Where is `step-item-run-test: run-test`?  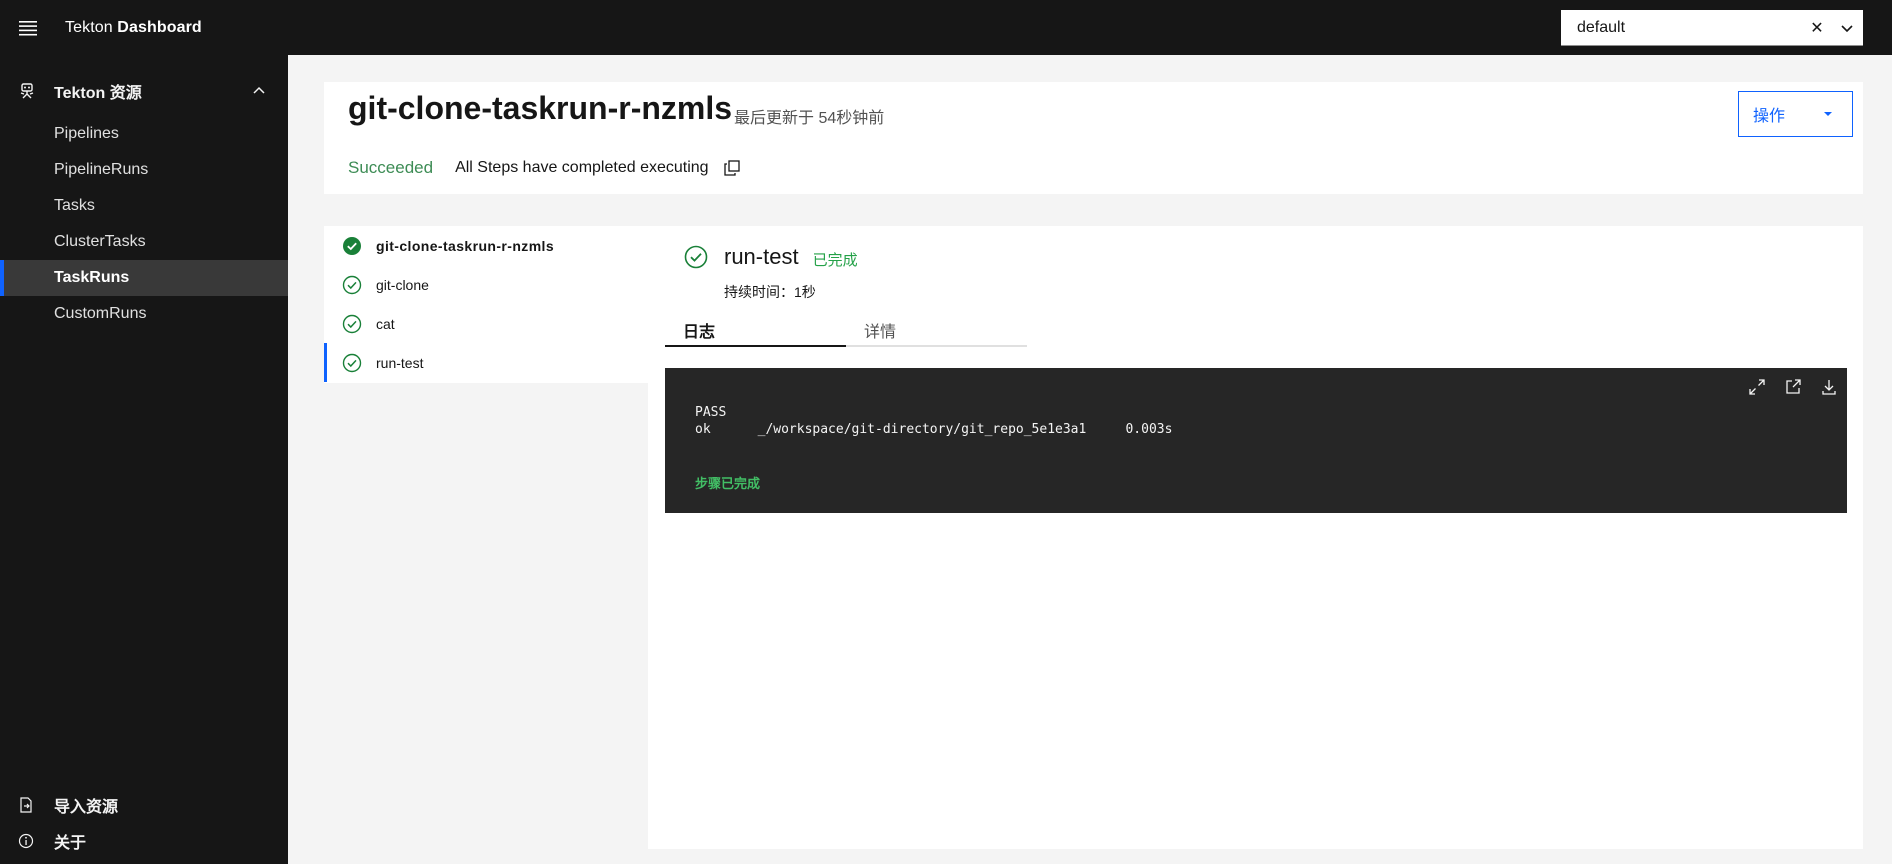
step-item-run-test: run-test is located at coordinates (486, 362).